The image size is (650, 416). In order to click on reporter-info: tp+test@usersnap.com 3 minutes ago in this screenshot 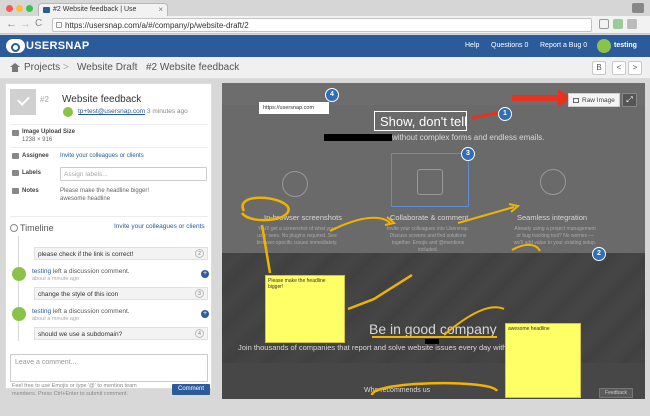, I will do `click(133, 111)`.